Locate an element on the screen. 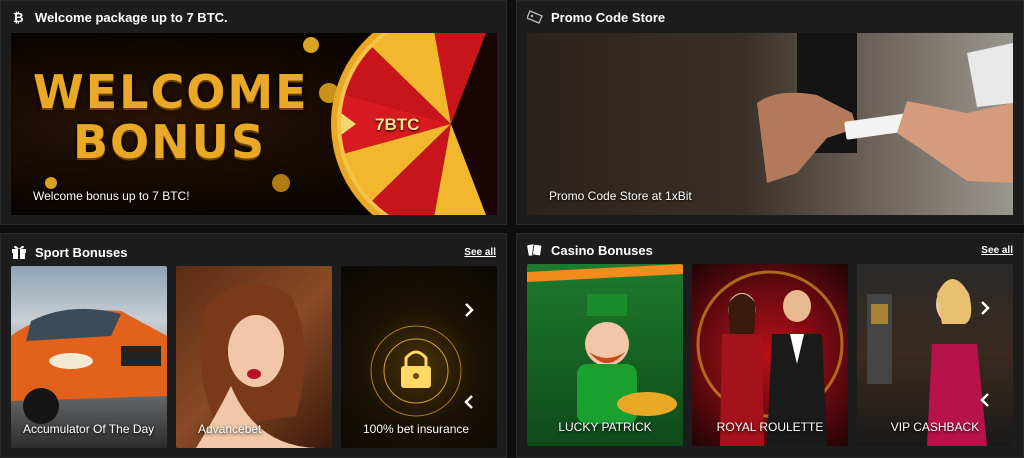 This screenshot has height=458, width=1024. casino-card-royal-roulette: ROYAL ROULETTE is located at coordinates (770, 355).